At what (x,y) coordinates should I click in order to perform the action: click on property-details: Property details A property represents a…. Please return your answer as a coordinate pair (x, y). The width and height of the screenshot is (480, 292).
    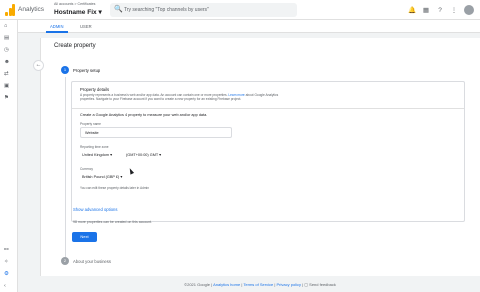
    Looking at the image, I should click on (275, 95).